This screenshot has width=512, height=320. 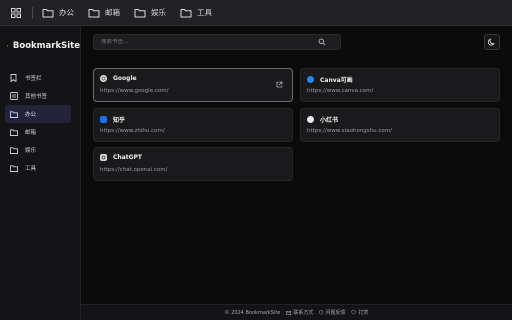 I want to click on canva-favicon, so click(x=310, y=79).